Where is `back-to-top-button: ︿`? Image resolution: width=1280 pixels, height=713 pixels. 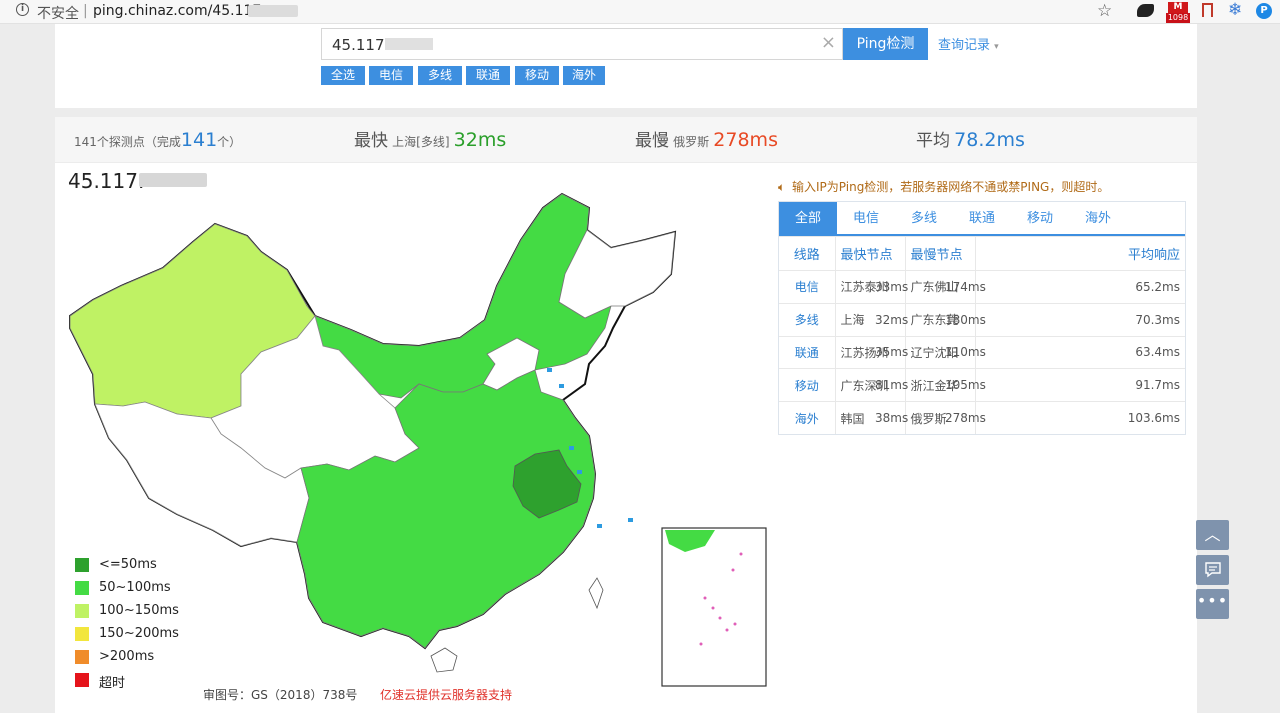 back-to-top-button: ︿ is located at coordinates (1212, 535).